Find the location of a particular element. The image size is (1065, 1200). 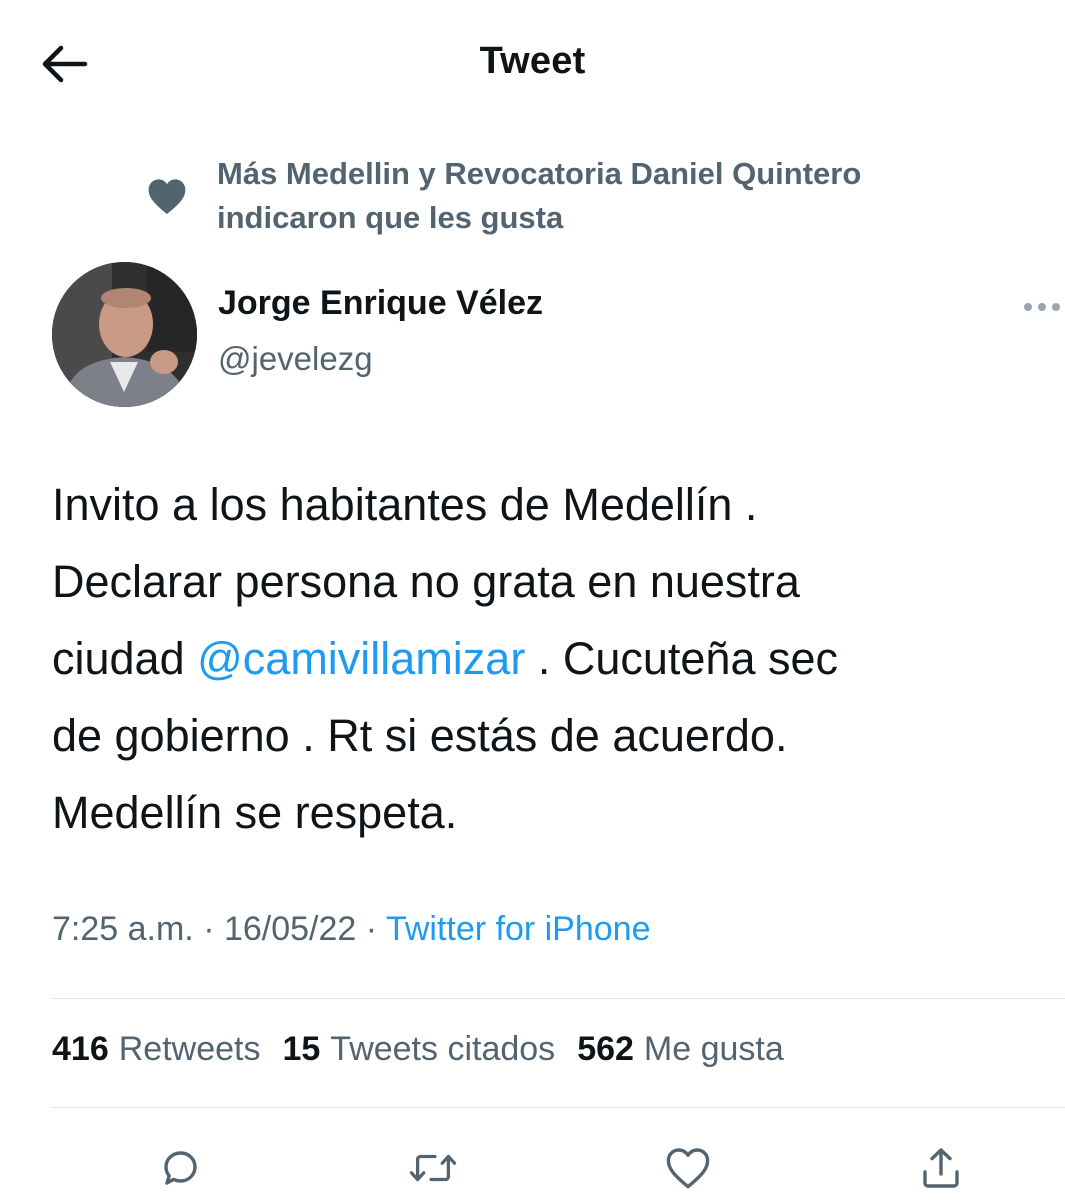

reply-button is located at coordinates (180, 1168).